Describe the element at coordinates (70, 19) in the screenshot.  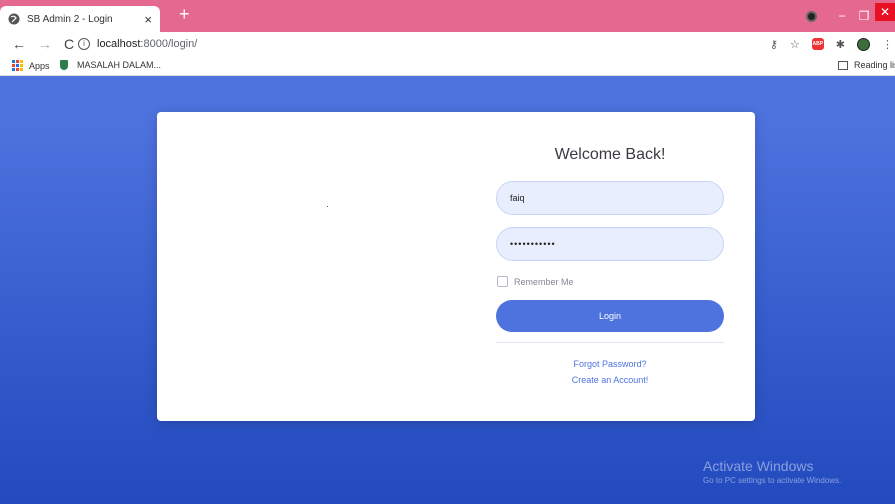
I see `tab-title: SB Admin 2 - Login` at that location.